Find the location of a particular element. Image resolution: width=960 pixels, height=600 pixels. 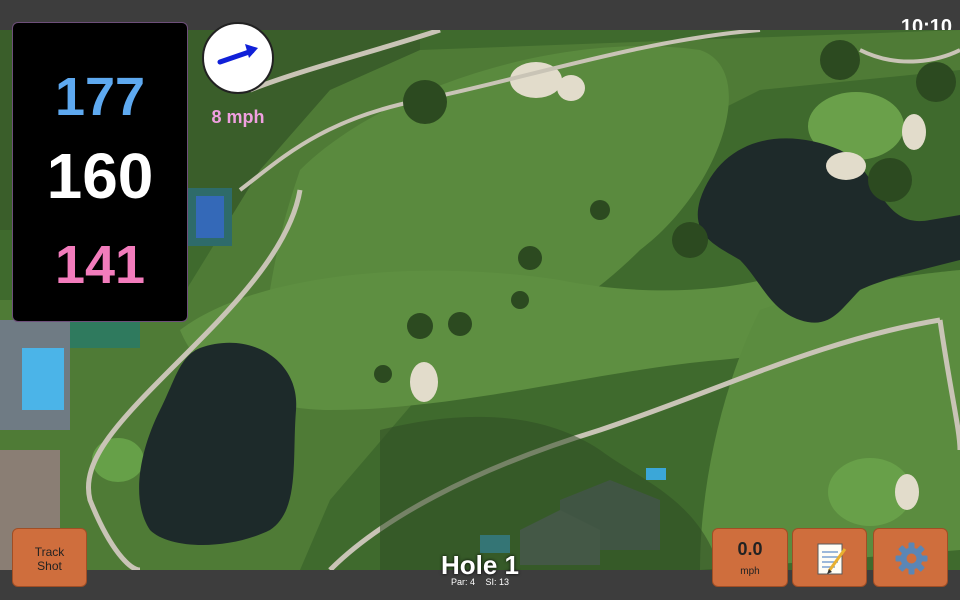

hole-info: Par: 4 SI: 13 is located at coordinates (480, 582).